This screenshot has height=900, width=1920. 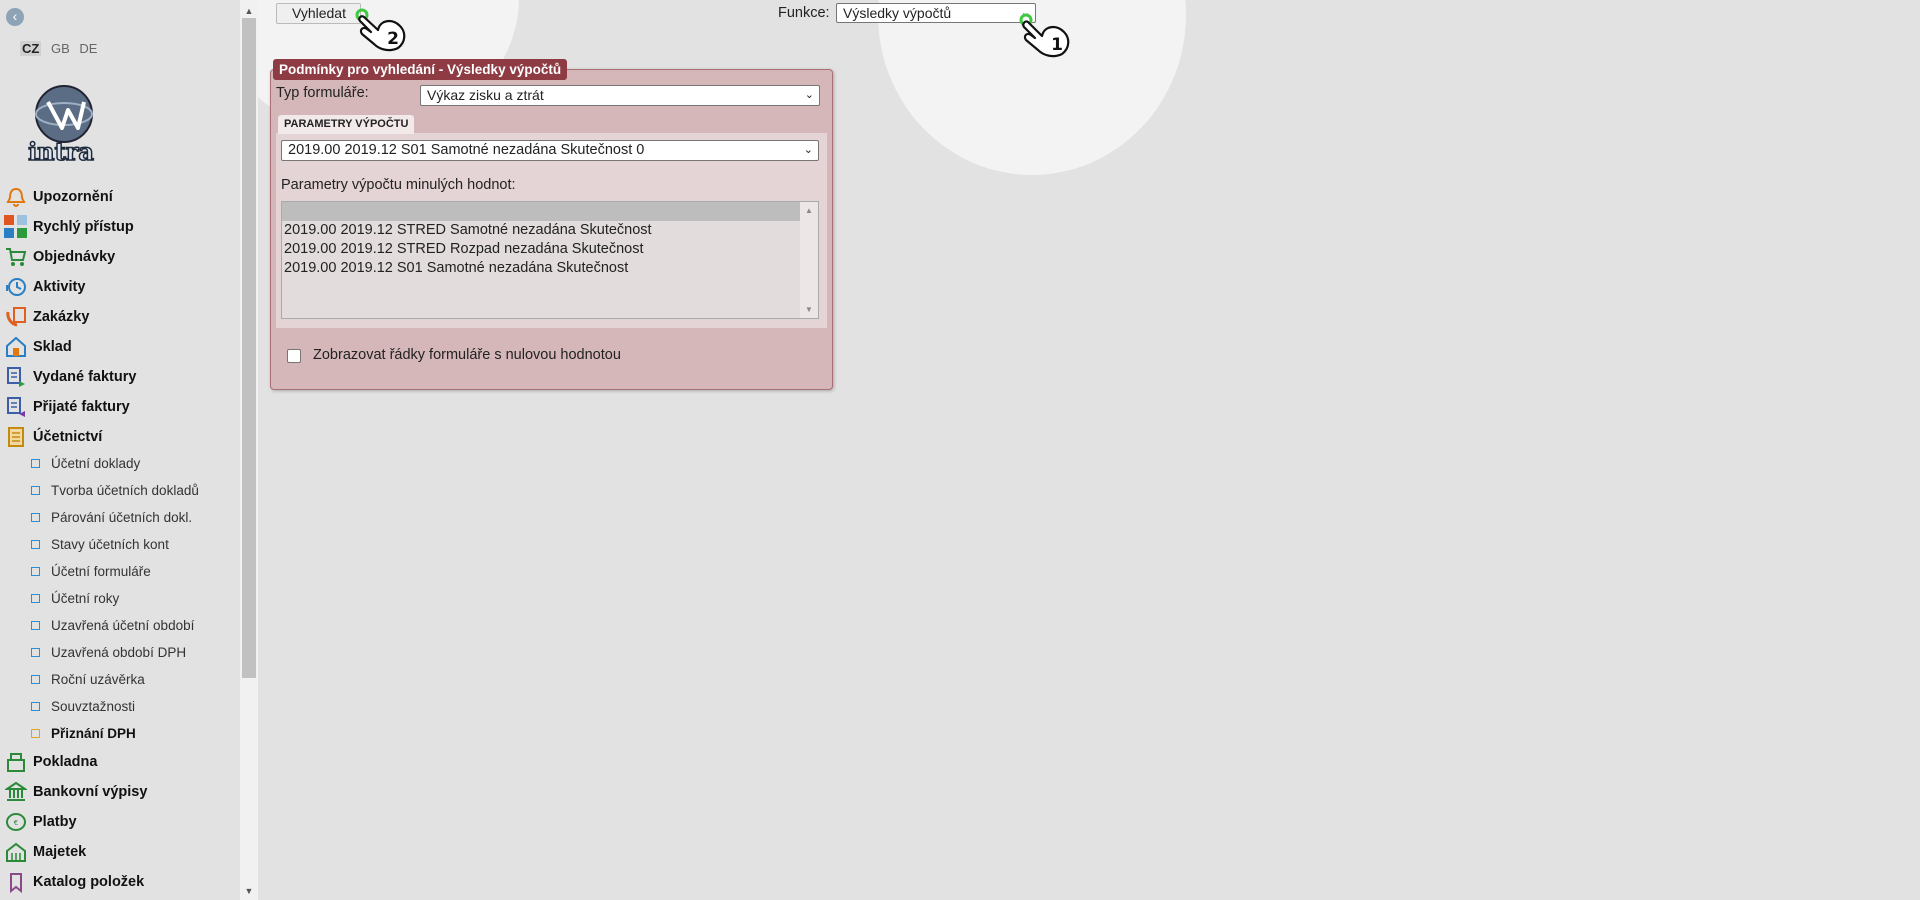 What do you see at coordinates (398, 185) in the screenshot?
I see `prev-params-label: Parametry výpočtu minulých hodnot:` at bounding box center [398, 185].